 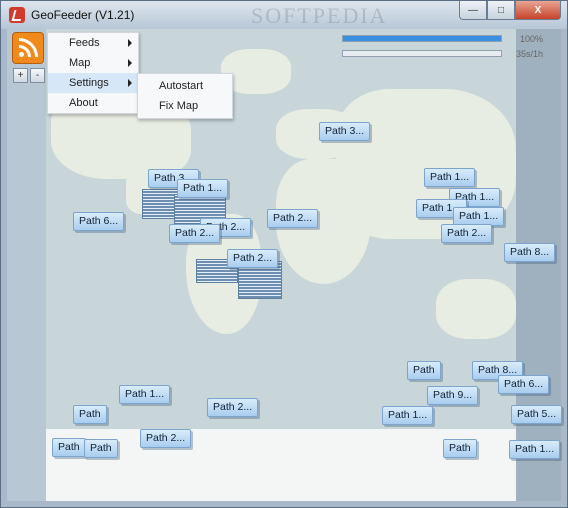 What do you see at coordinates (80, 63) in the screenshot?
I see `menu-item-label: Map` at bounding box center [80, 63].